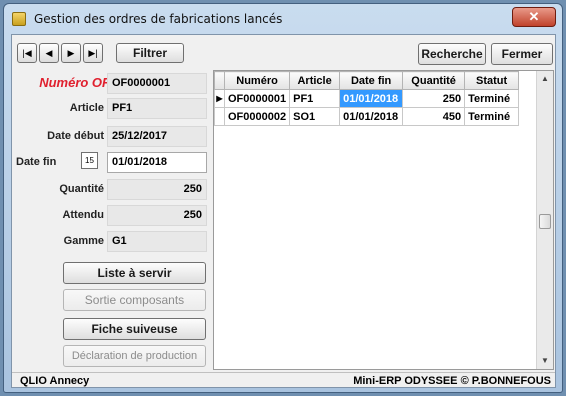 This screenshot has width=566, height=396. Describe the element at coordinates (74, 82) in the screenshot. I see `of-number-label: Numéro OF` at that location.